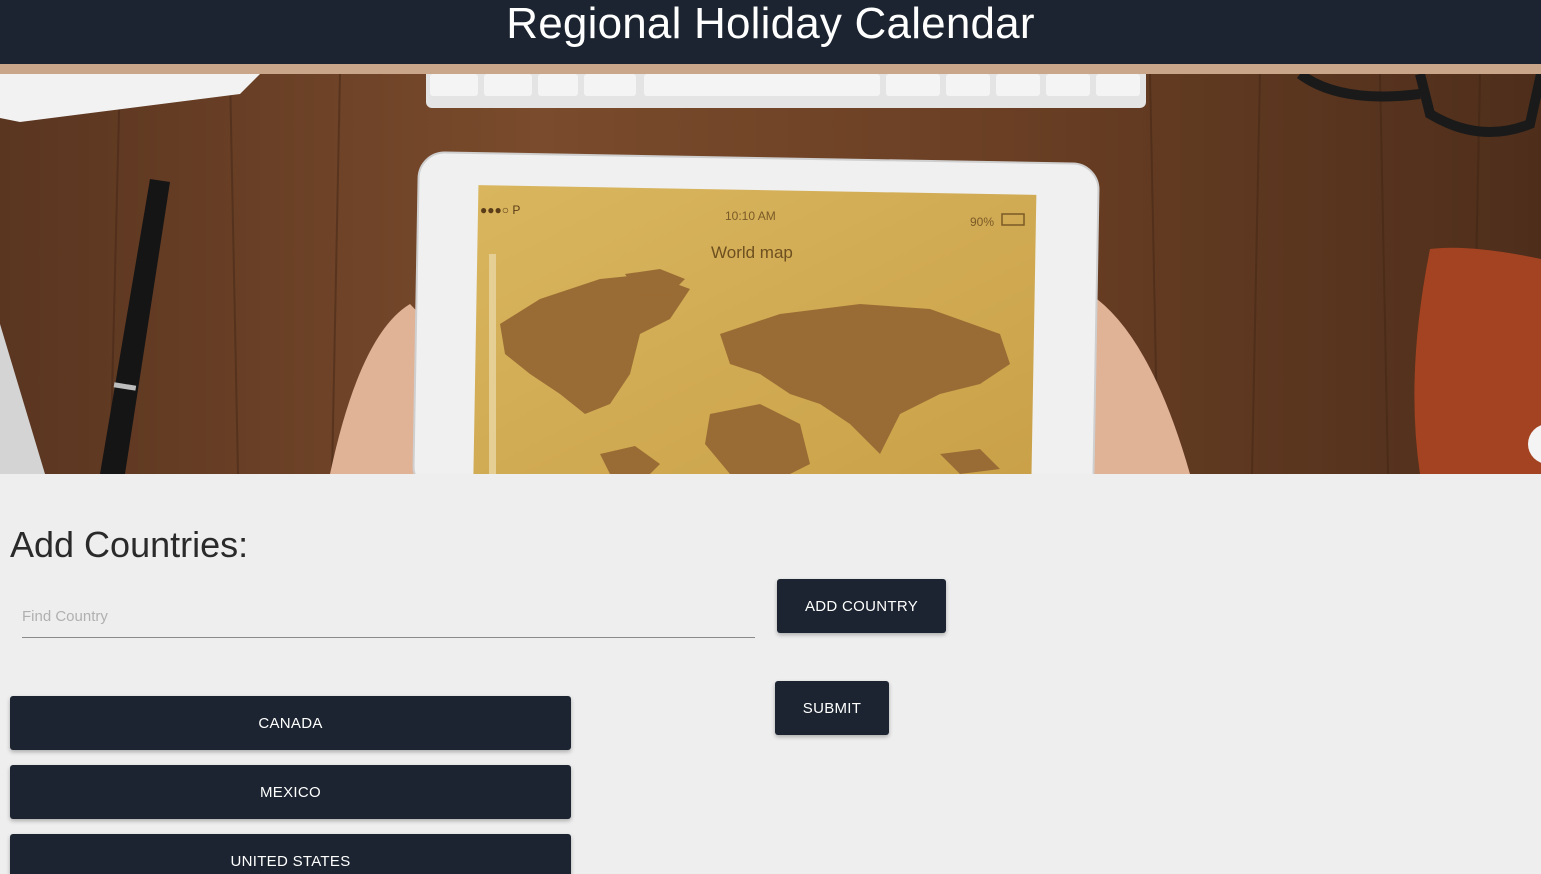 The height and width of the screenshot is (874, 1541). What do you see at coordinates (500, 210) in the screenshot?
I see `tablet-carrier: ●●●○ P` at bounding box center [500, 210].